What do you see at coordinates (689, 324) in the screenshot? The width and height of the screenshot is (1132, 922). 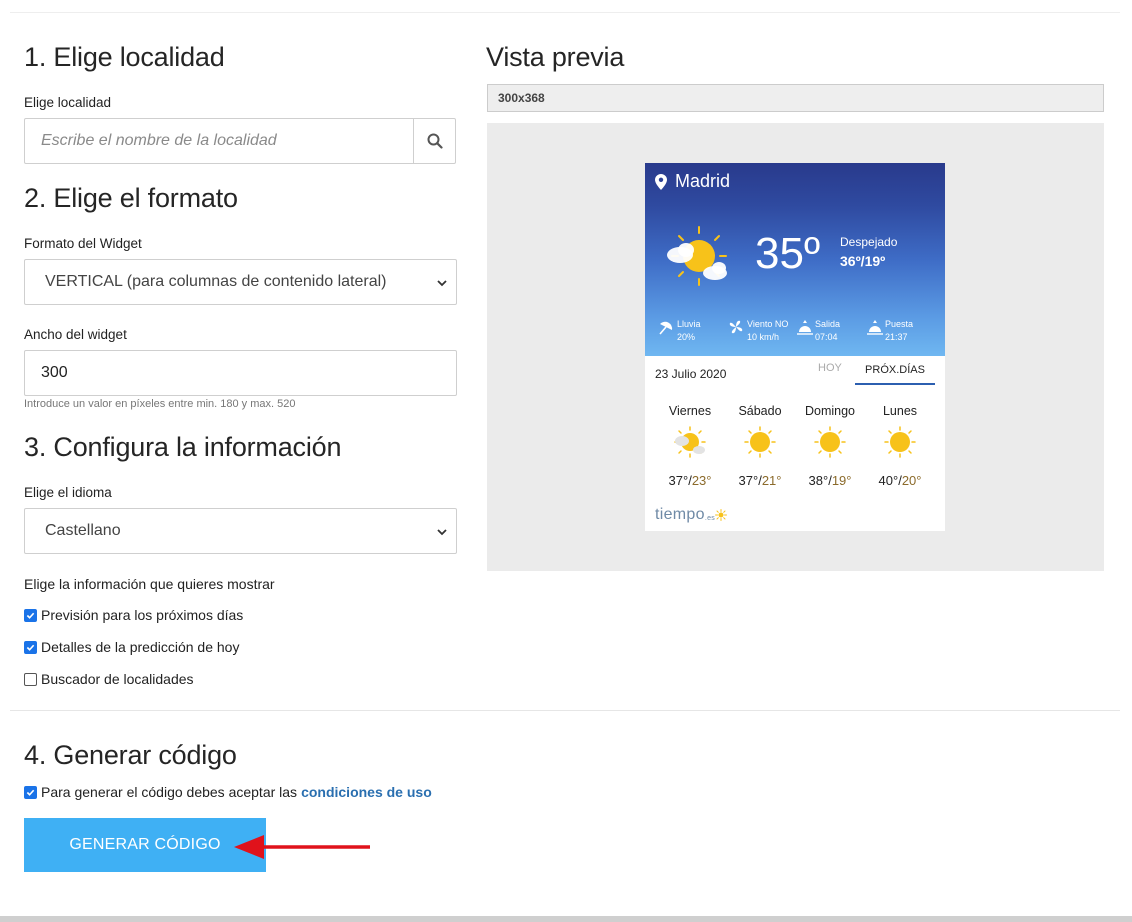 I see `detail-rain-label: Lluvia` at bounding box center [689, 324].